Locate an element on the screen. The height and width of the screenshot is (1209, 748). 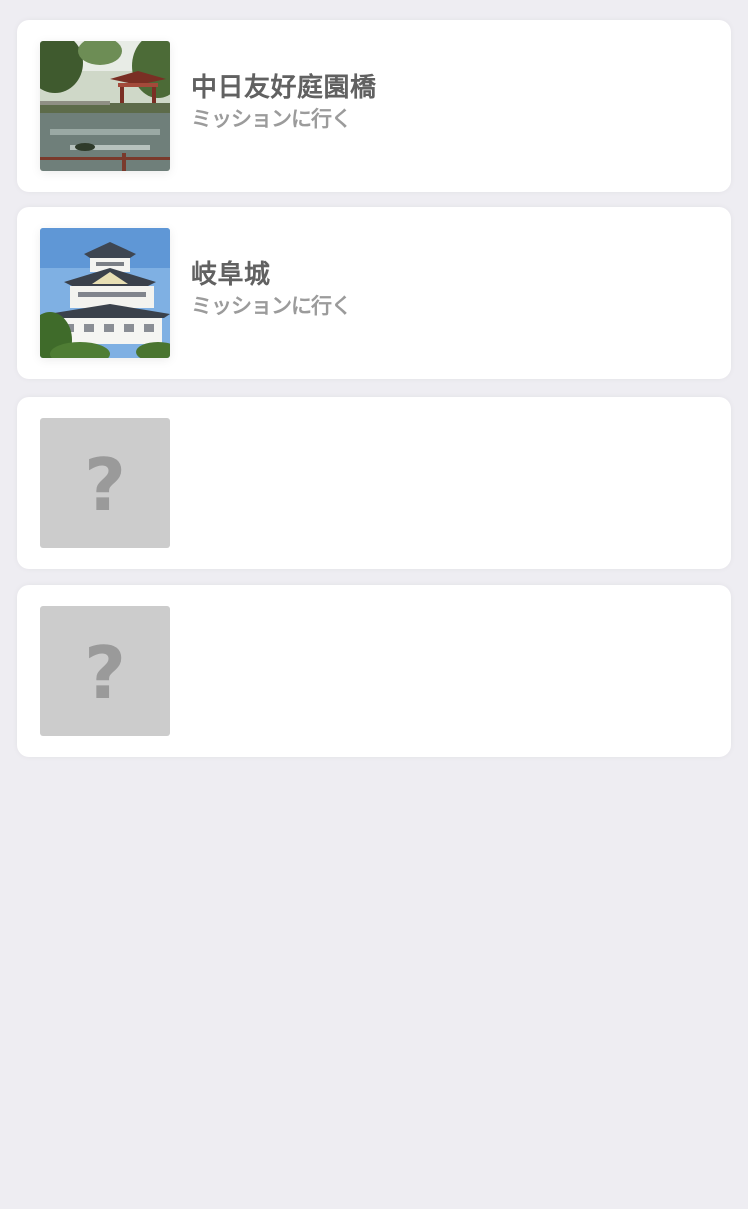
mission-thumbnail-garden is located at coordinates (105, 106).